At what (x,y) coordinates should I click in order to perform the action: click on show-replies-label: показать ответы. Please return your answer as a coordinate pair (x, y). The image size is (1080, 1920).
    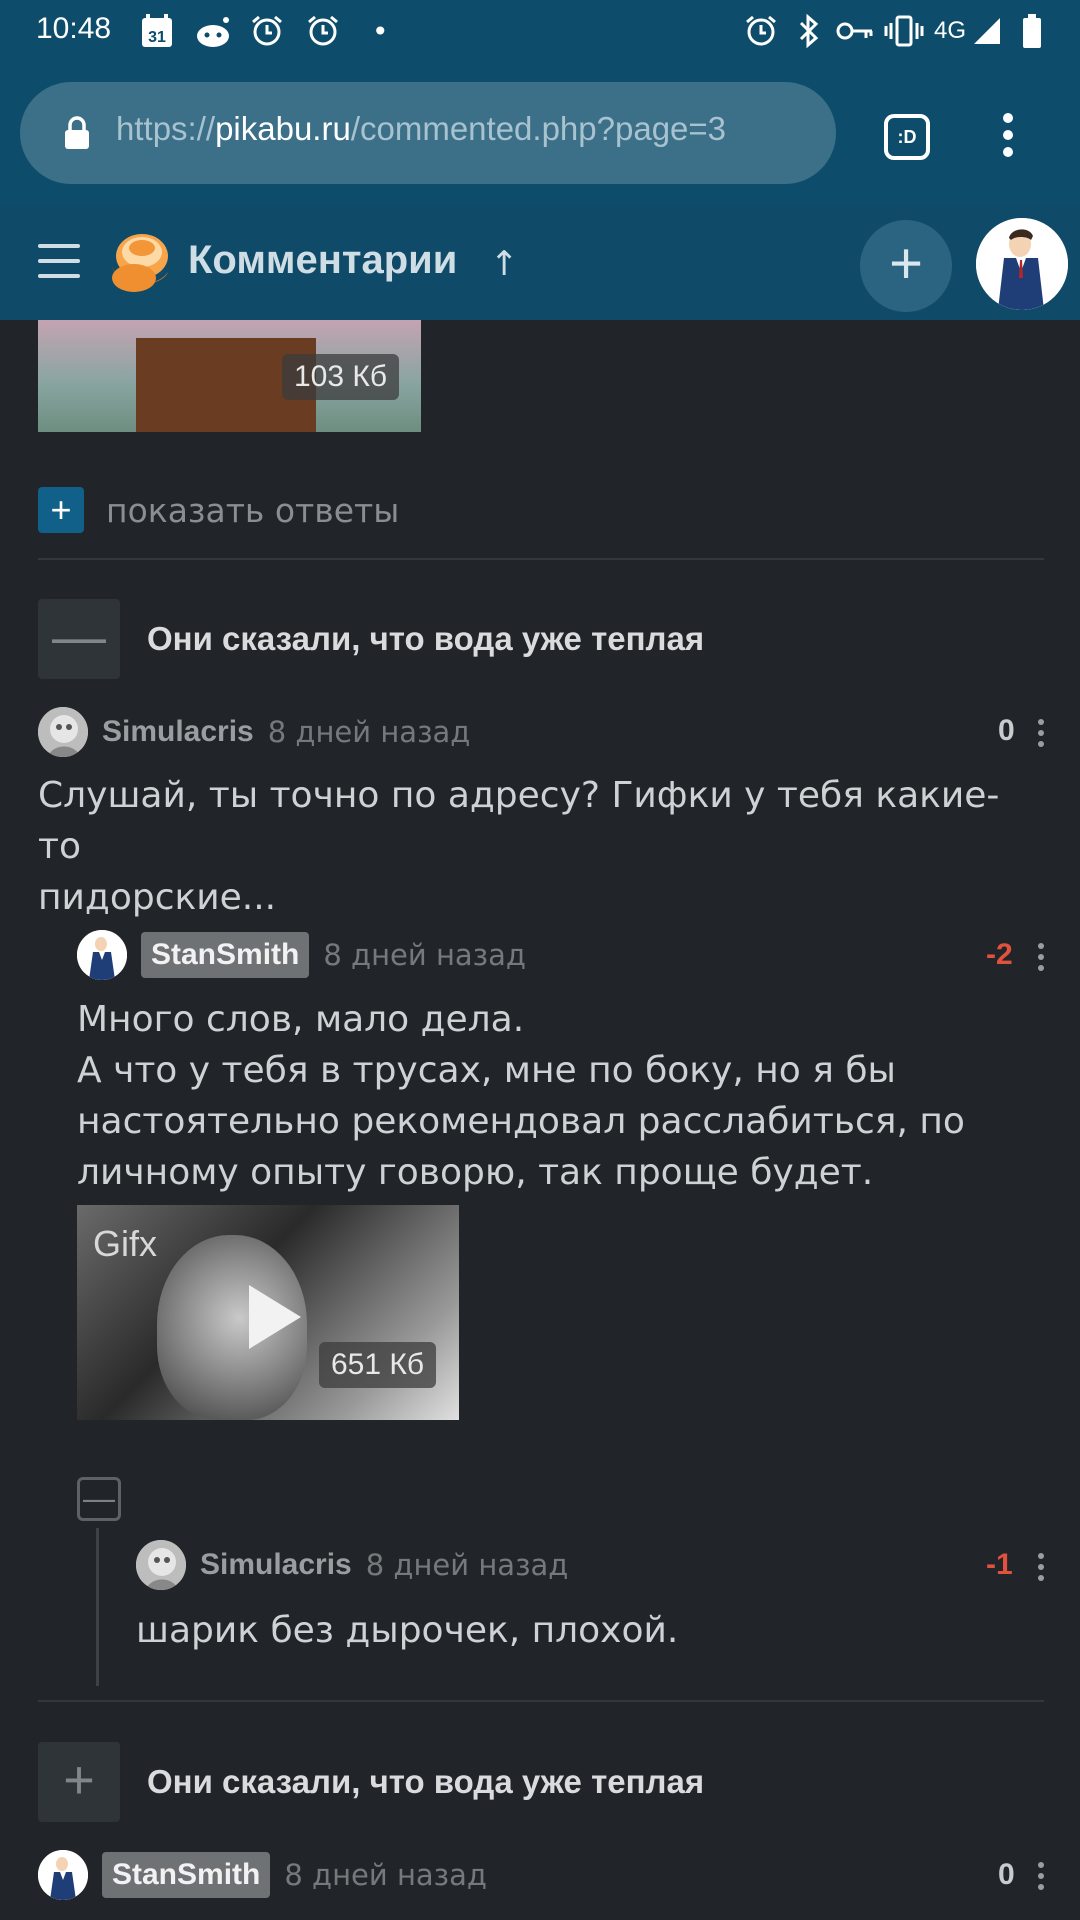
    Looking at the image, I should click on (252, 510).